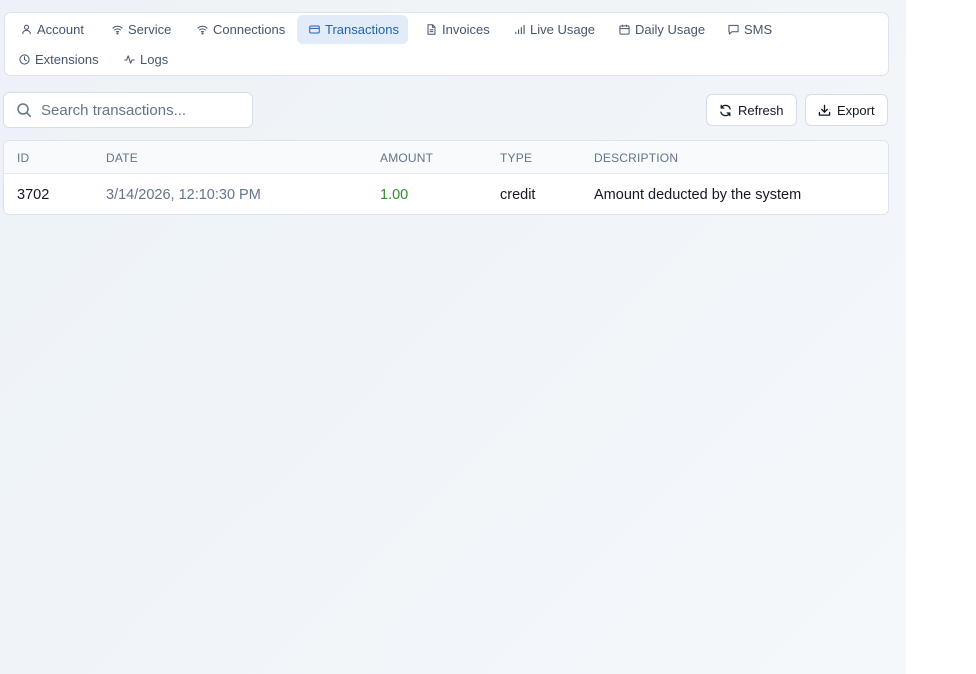 This screenshot has height=674, width=976. What do you see at coordinates (670, 29) in the screenshot?
I see `tab-label: Daily Usage` at bounding box center [670, 29].